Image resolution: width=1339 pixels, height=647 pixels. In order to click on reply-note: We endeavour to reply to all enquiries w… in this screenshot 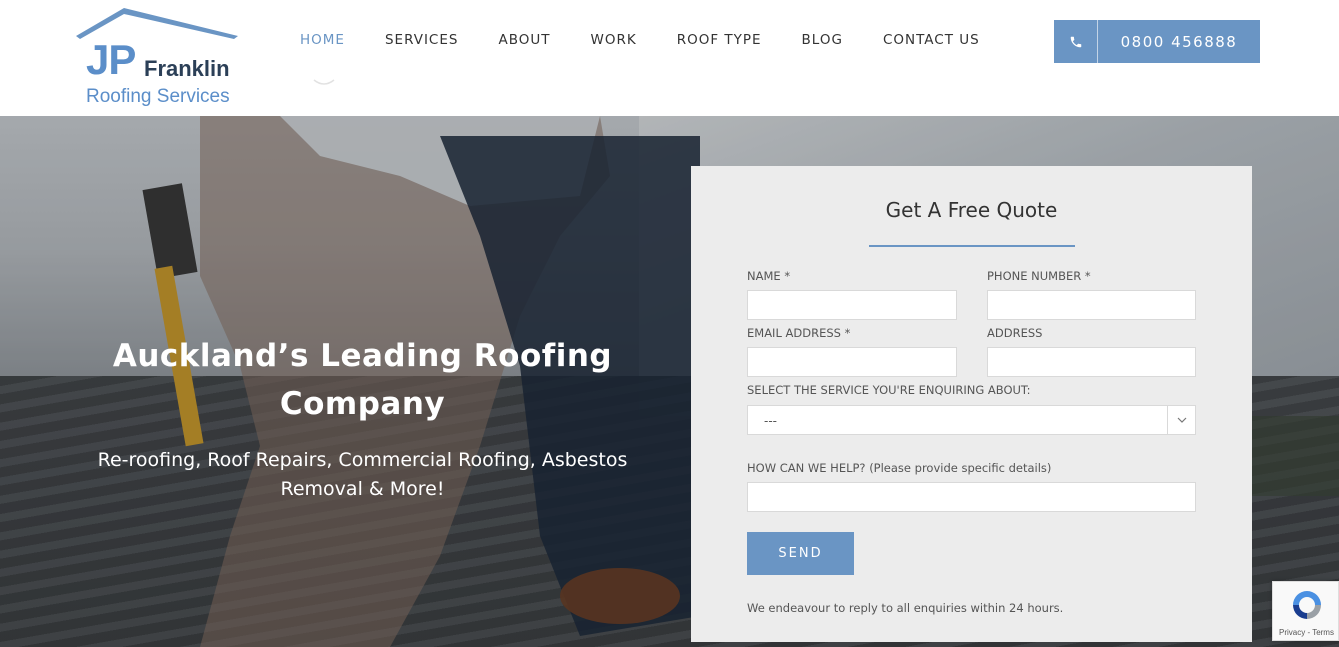, I will do `click(905, 608)`.